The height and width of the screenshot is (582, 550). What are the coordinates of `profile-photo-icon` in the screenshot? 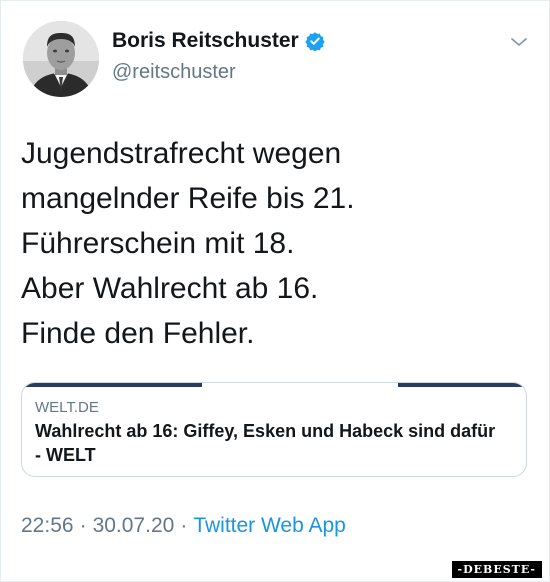 It's located at (61, 59).